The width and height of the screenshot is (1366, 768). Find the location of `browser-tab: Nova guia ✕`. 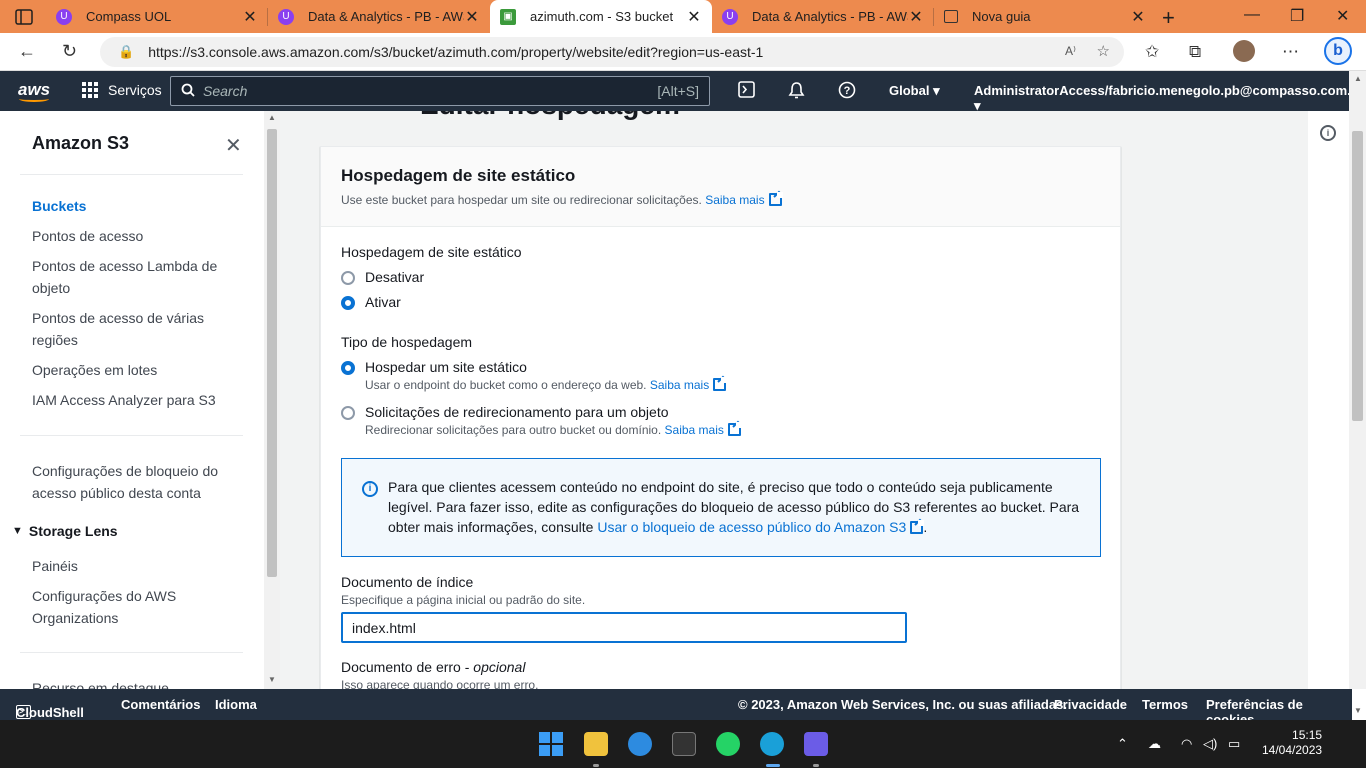

browser-tab: Nova guia ✕ is located at coordinates (1045, 16).